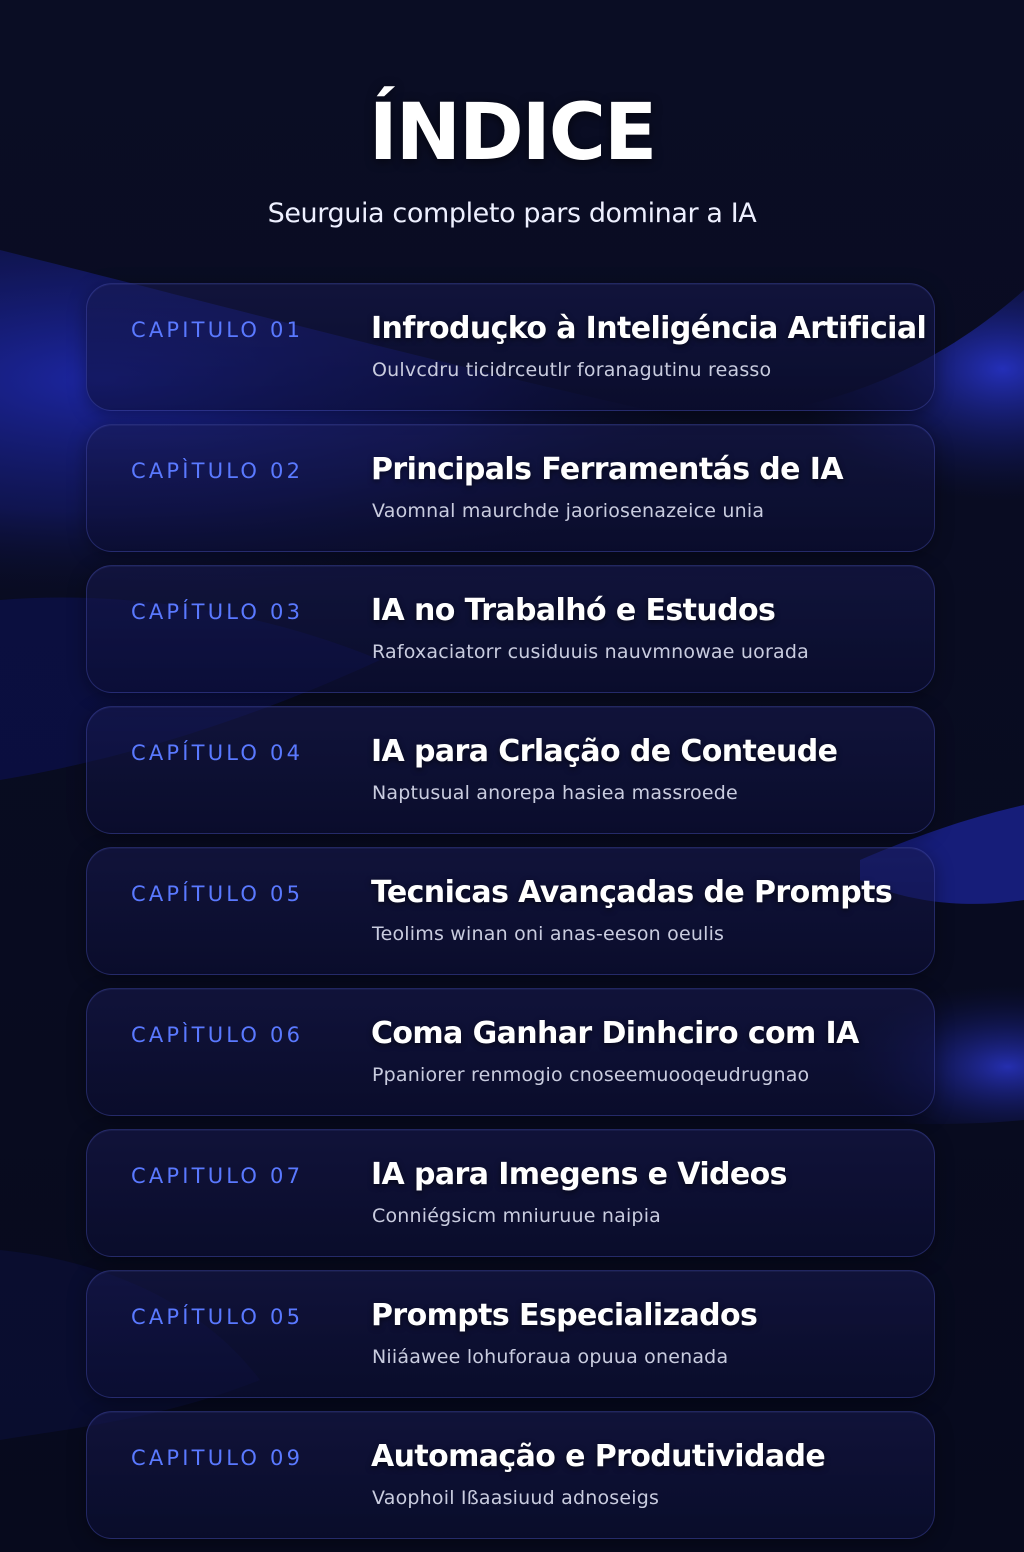 The width and height of the screenshot is (1024, 1552). Describe the element at coordinates (564, 1315) in the screenshot. I see `chapter-title: Prompts Especializados` at that location.